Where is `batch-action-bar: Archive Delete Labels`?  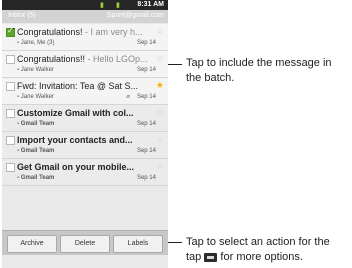
batch-action-bar: Archive Delete Labels is located at coordinates (85, 242).